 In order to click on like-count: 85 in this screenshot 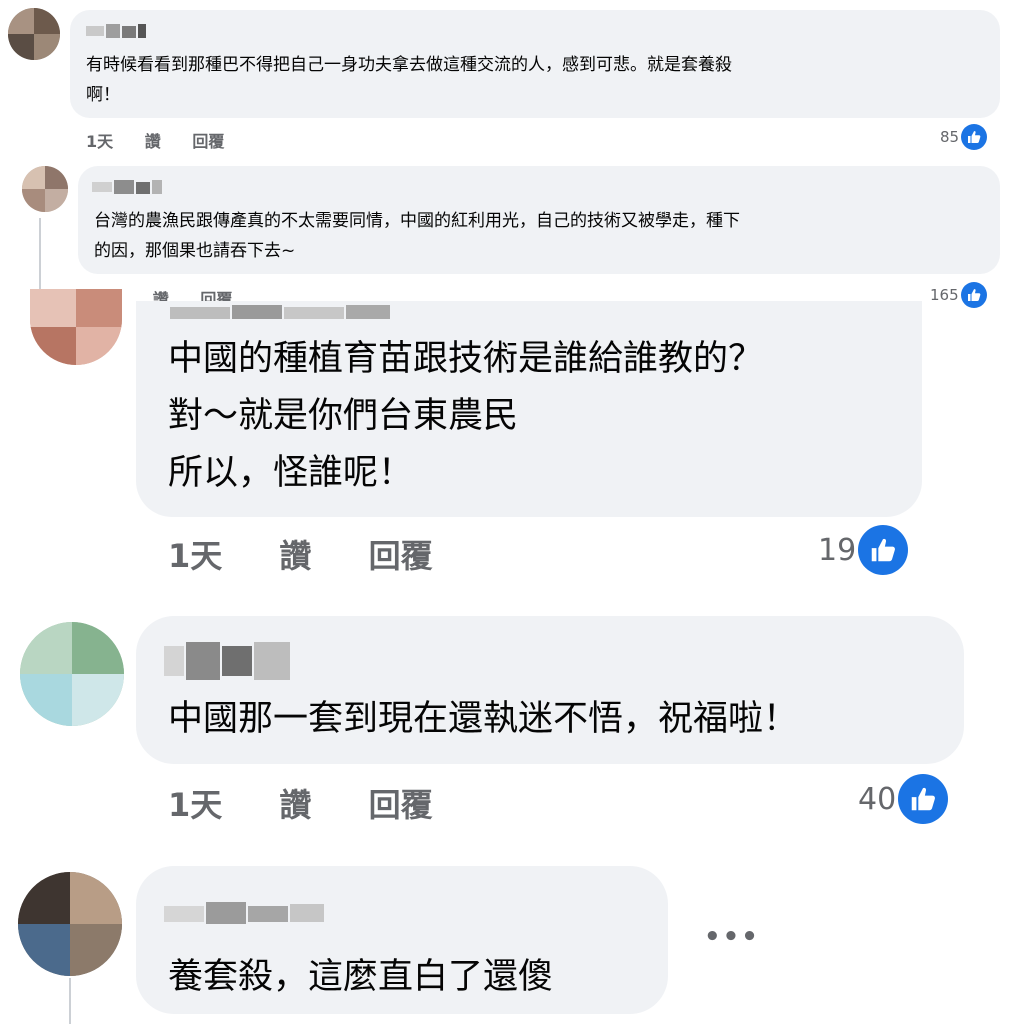, I will do `click(950, 137)`.